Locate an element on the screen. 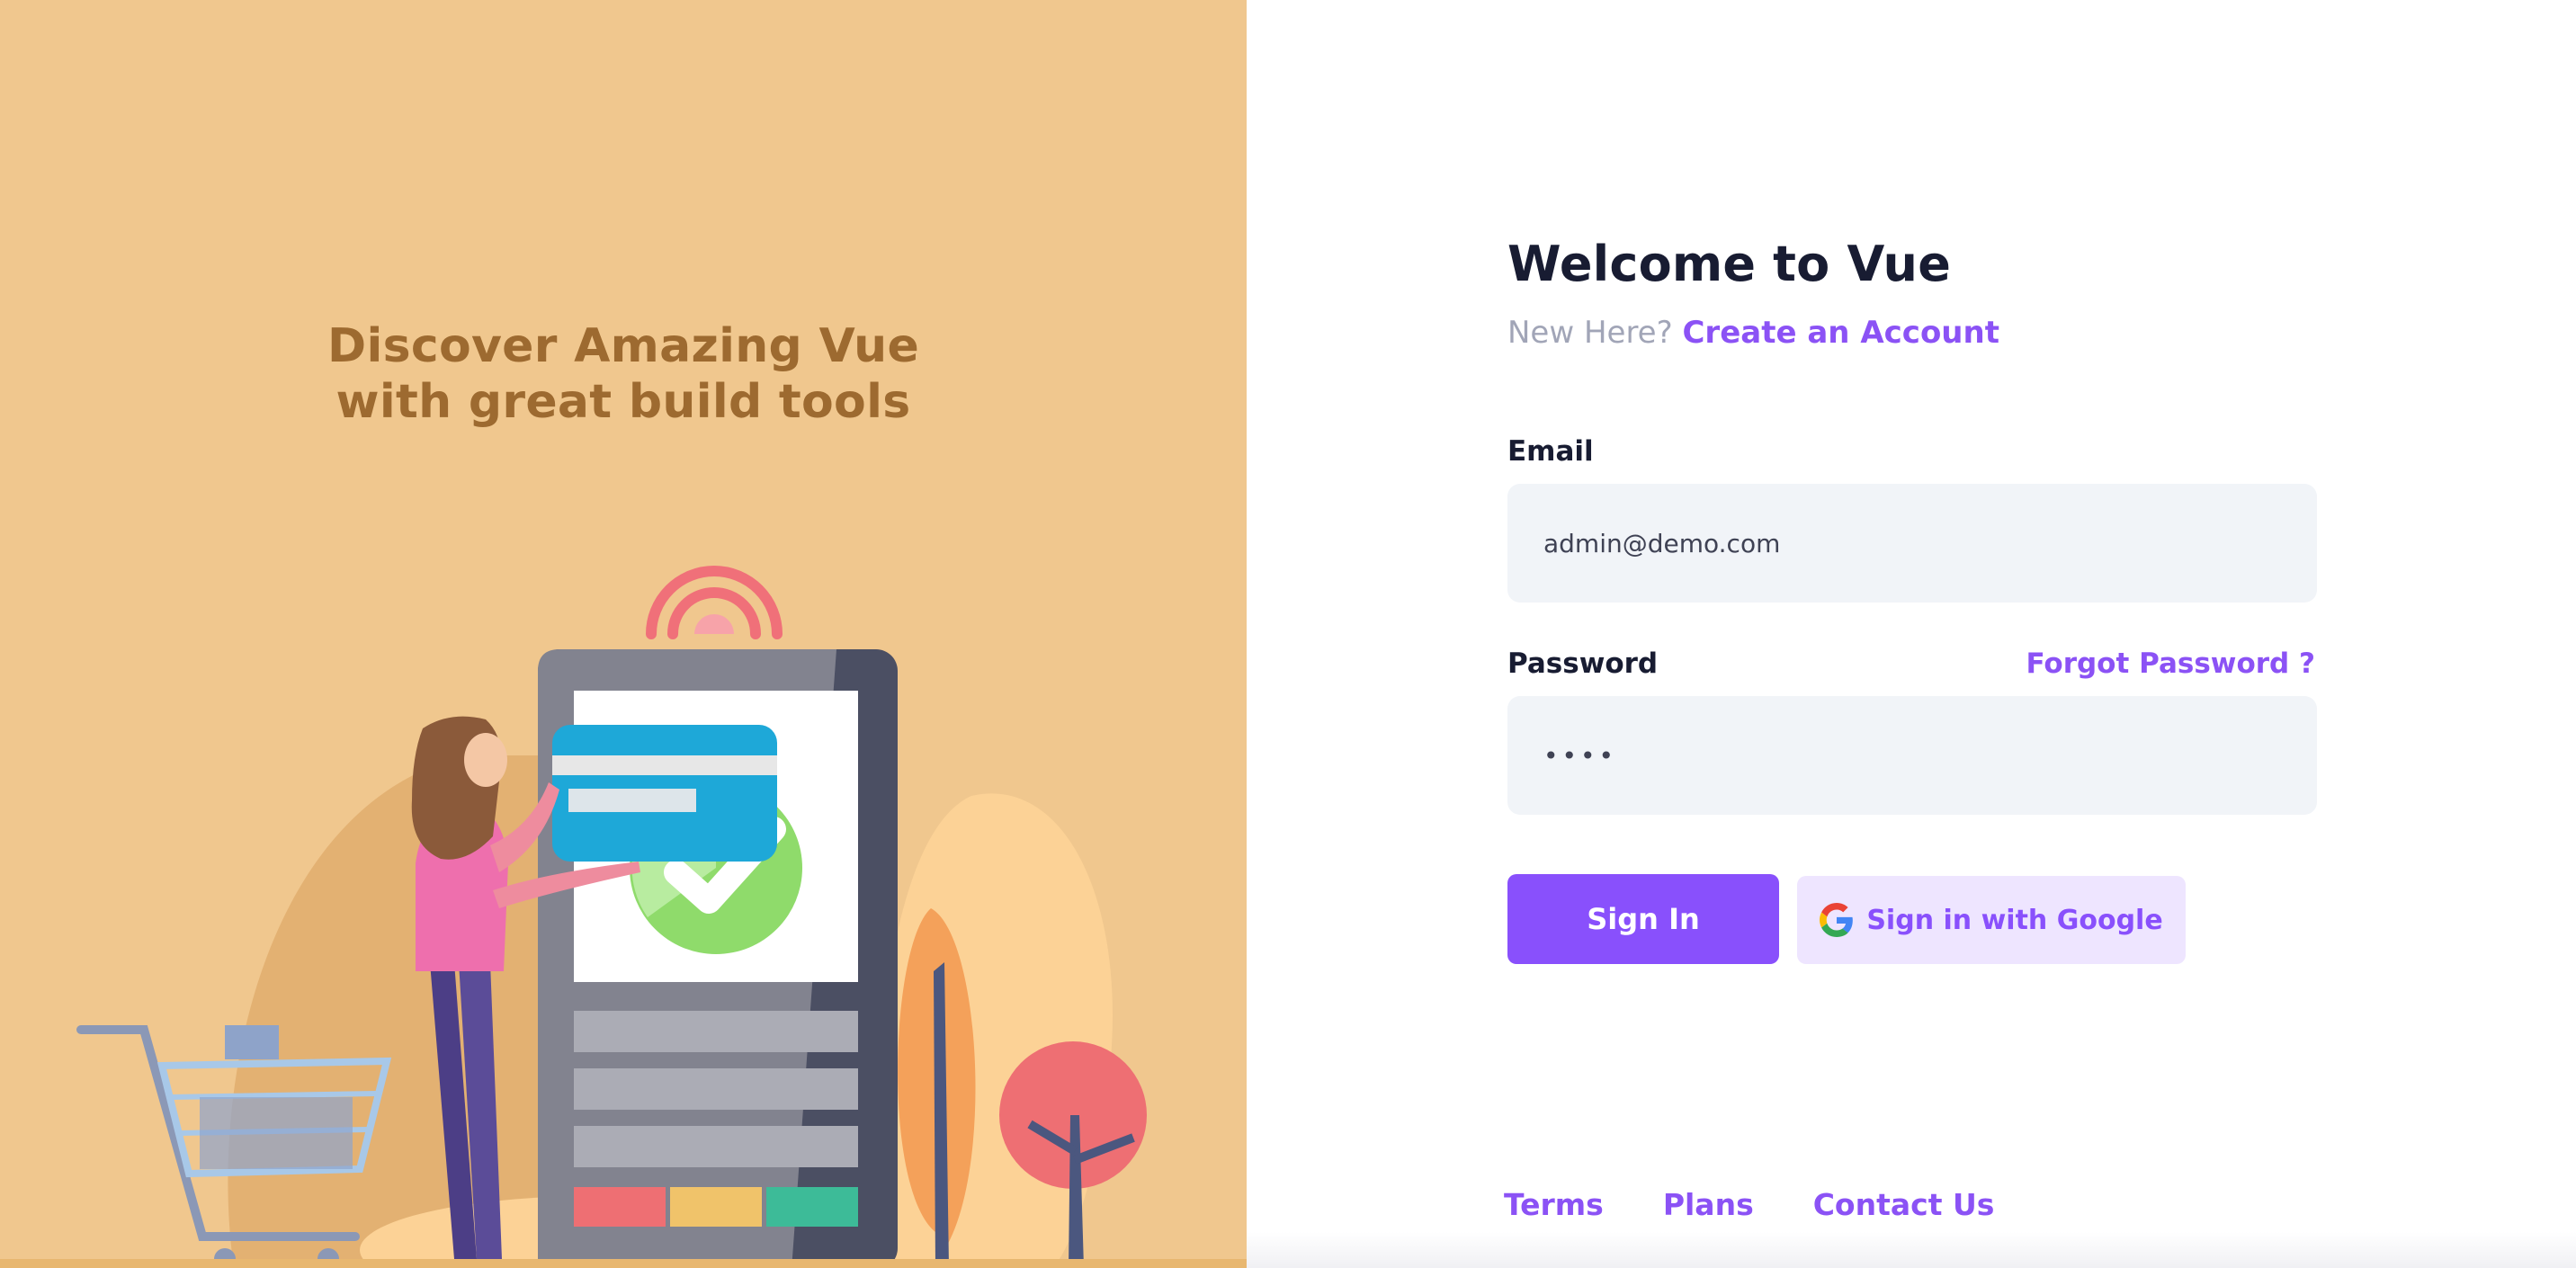  google-logo-icon is located at coordinates (1837, 920).